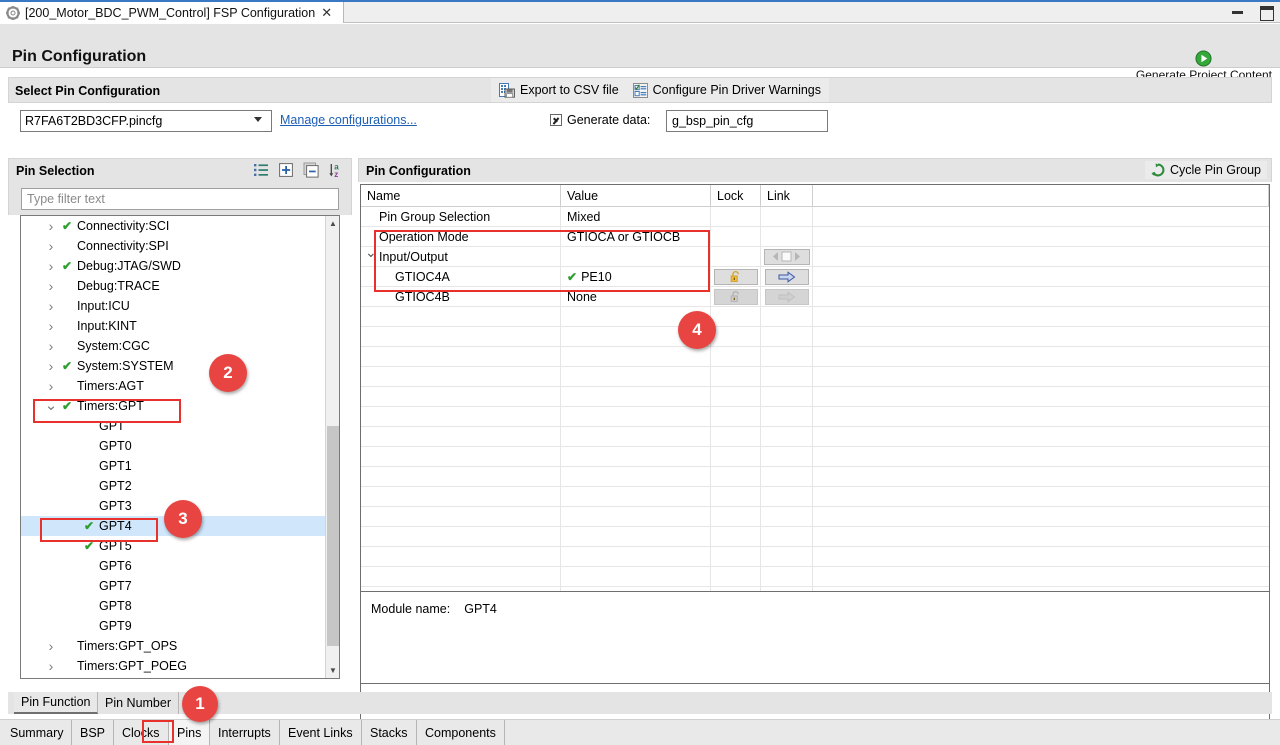 The height and width of the screenshot is (745, 1280). Describe the element at coordinates (173, 606) in the screenshot. I see `tree-item-gpt8: ✔GPT8` at that location.